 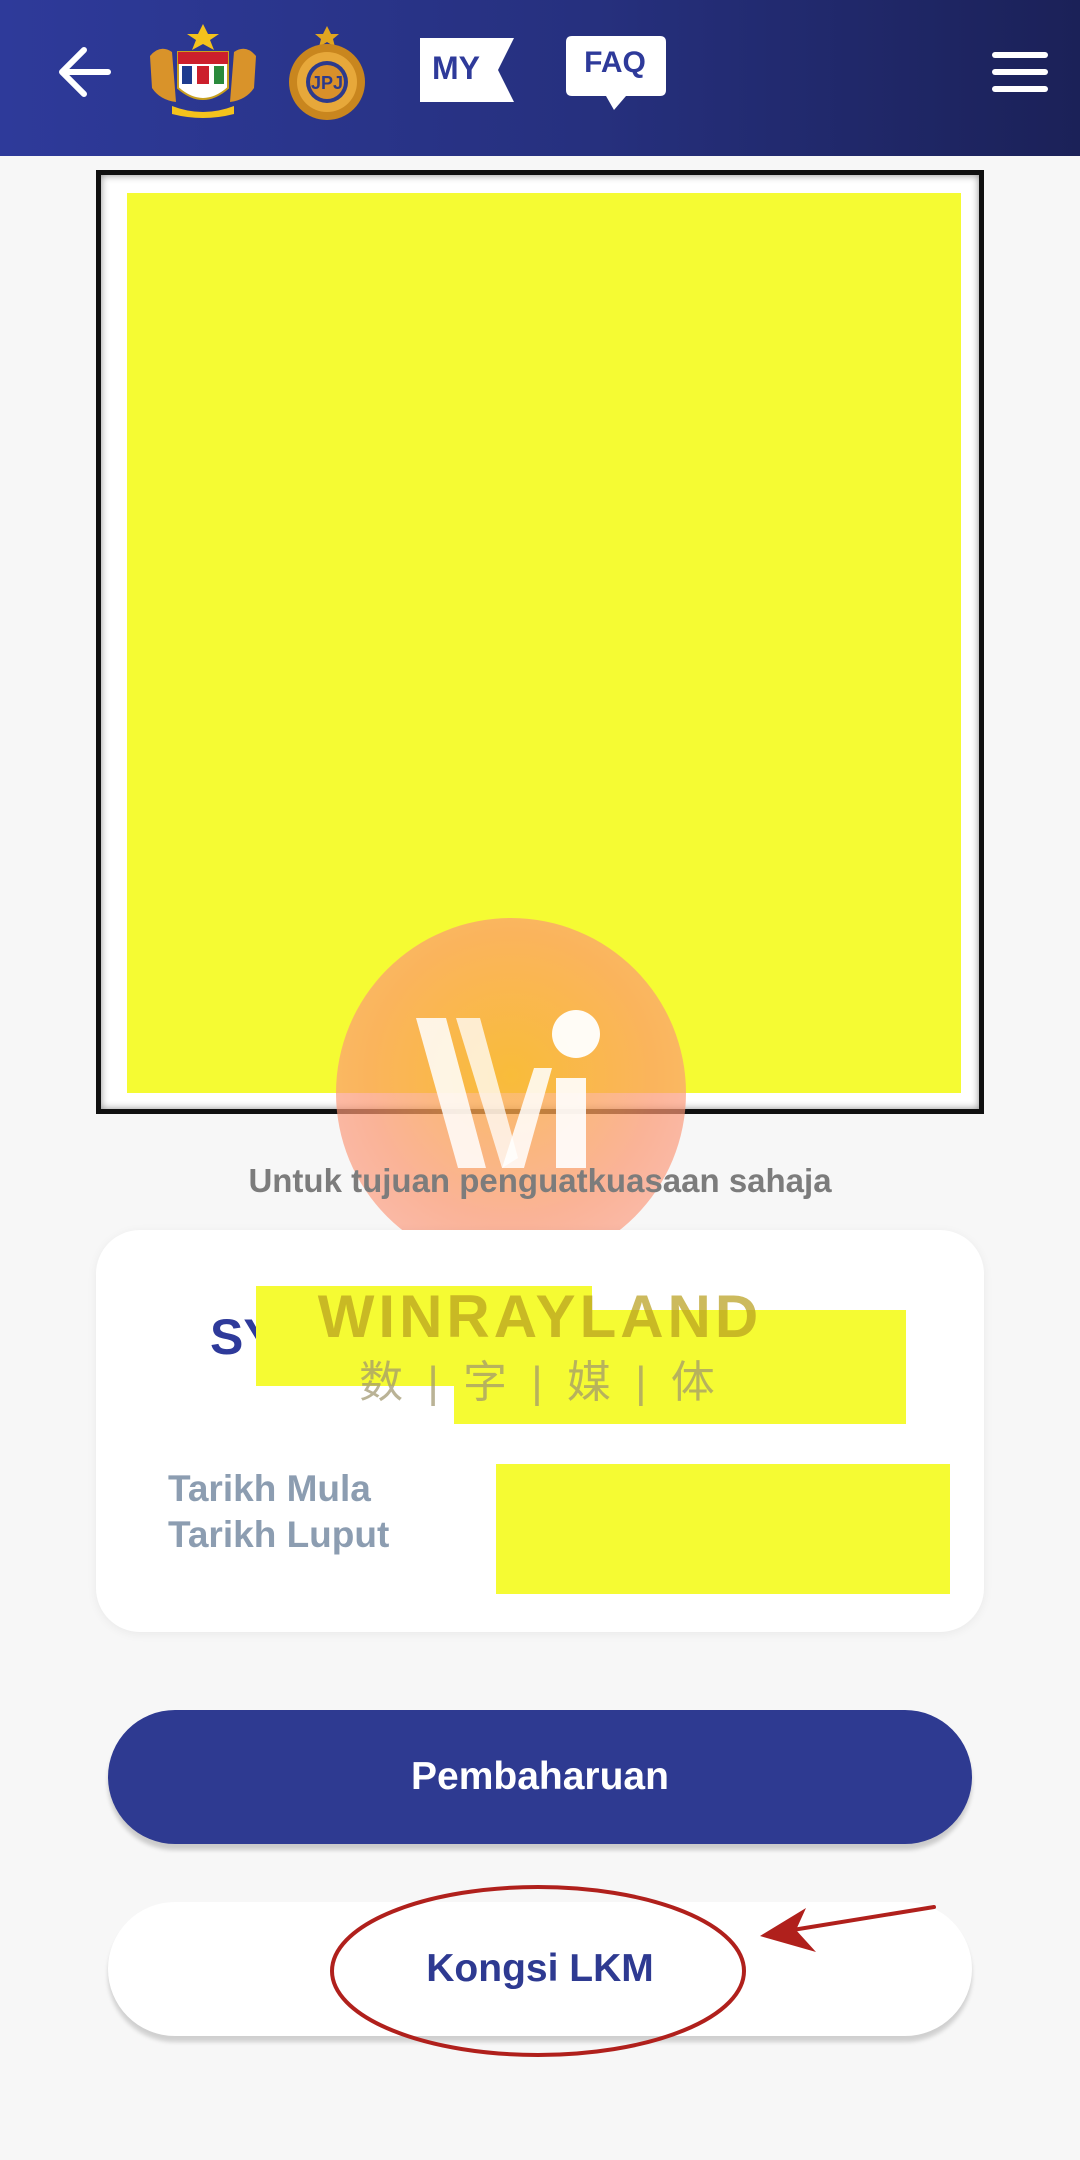 What do you see at coordinates (540, 1777) in the screenshot?
I see `renew-button: Pembaharuan` at bounding box center [540, 1777].